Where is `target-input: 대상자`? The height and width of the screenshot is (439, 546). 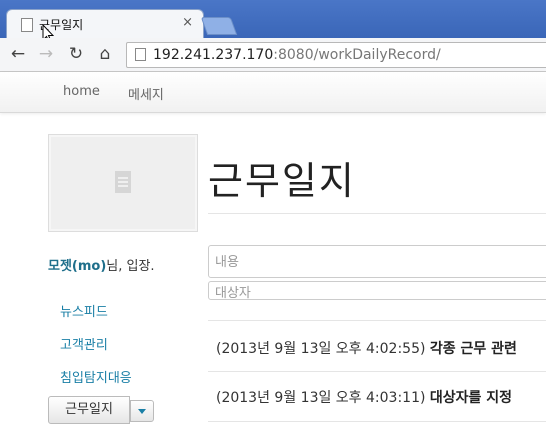
target-input: 대상자 is located at coordinates (377, 291).